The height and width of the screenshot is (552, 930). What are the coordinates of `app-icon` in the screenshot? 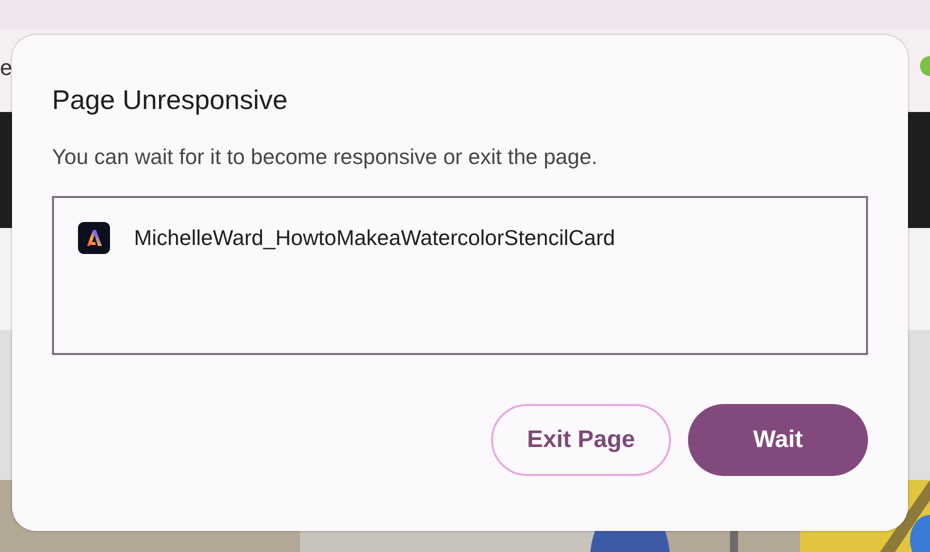 It's located at (94, 238).